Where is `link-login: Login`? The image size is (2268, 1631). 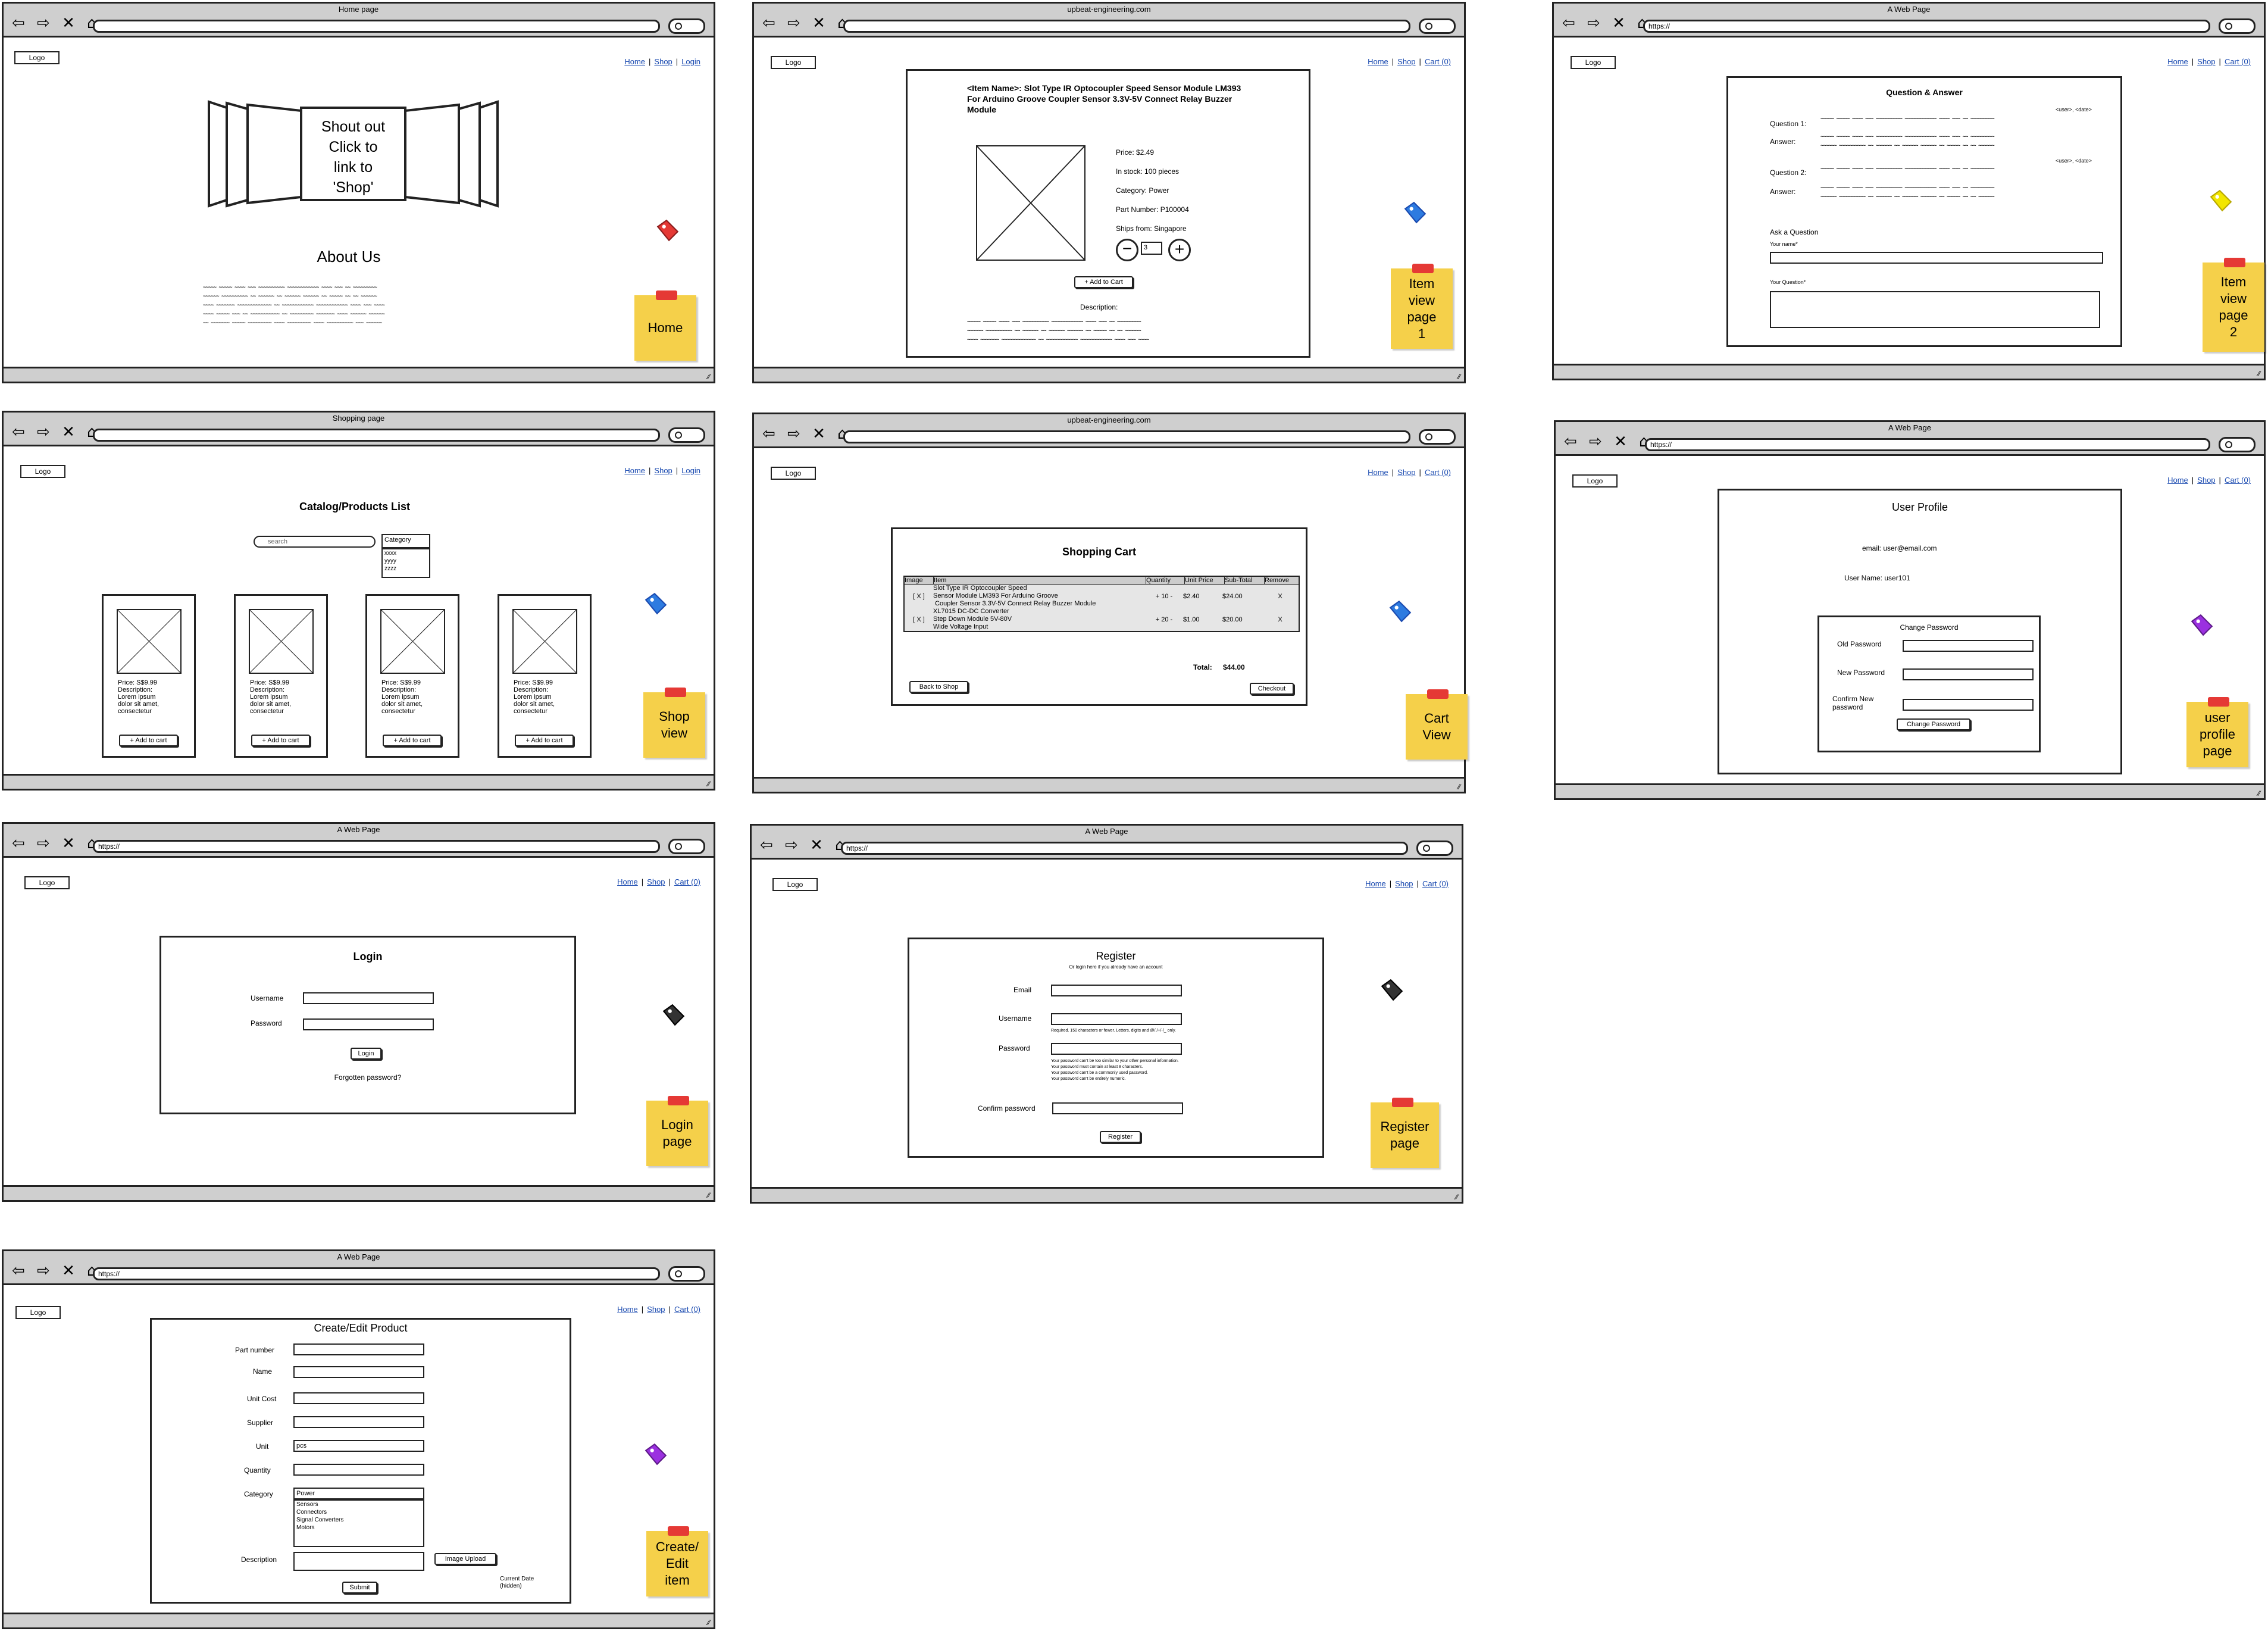
link-login: Login is located at coordinates (690, 471).